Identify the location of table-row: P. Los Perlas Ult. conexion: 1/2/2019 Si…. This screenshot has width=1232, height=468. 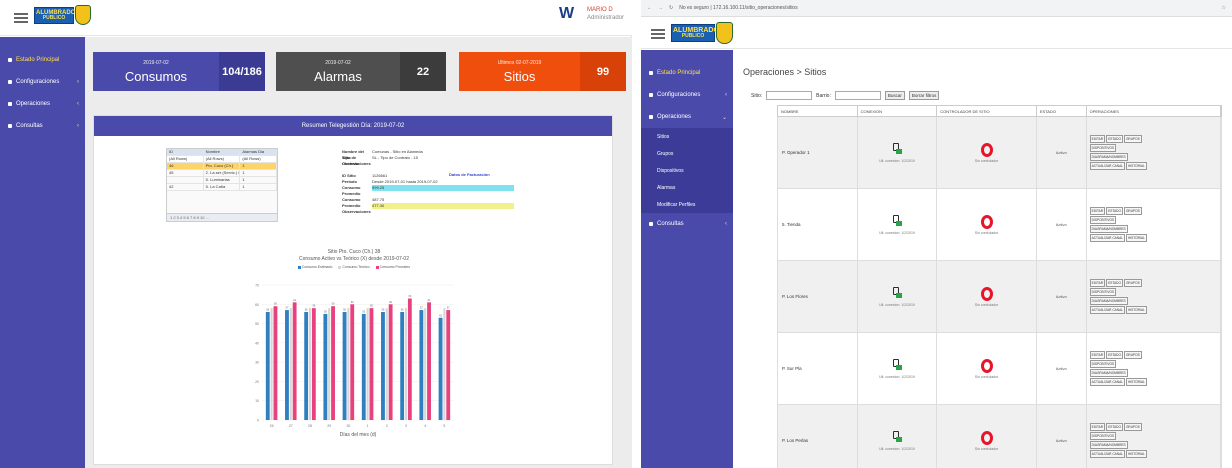
(999, 436).